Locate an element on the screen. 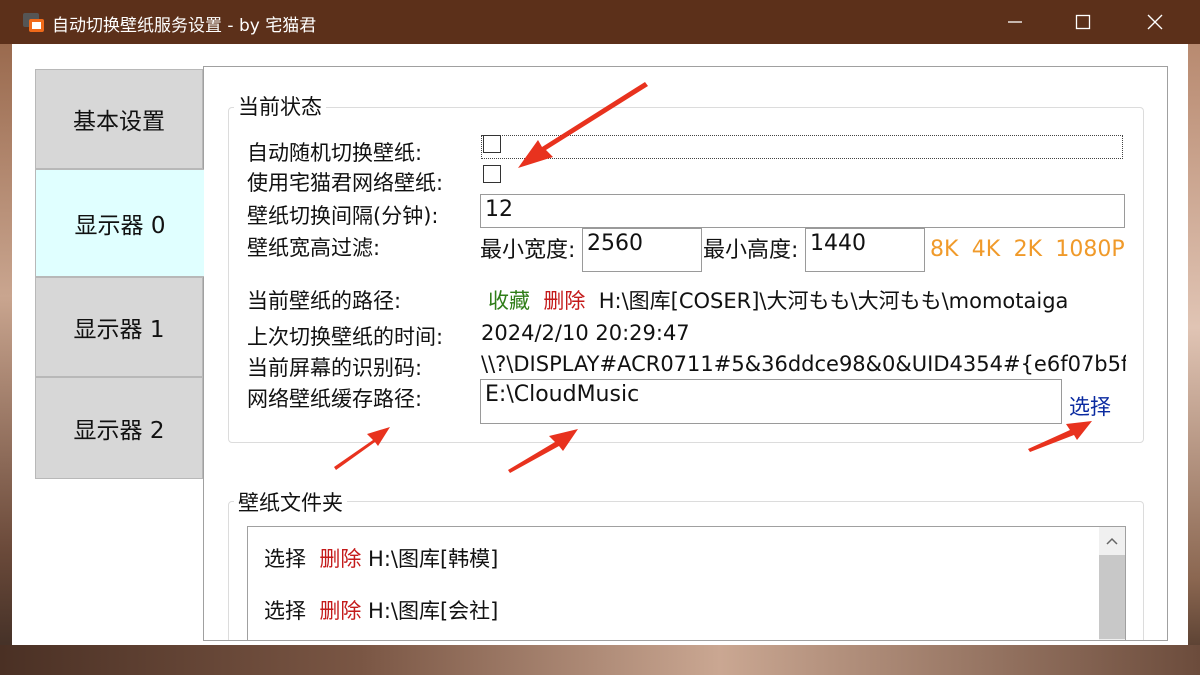 The image size is (1200, 675). min-height-input: 1440 is located at coordinates (865, 250).